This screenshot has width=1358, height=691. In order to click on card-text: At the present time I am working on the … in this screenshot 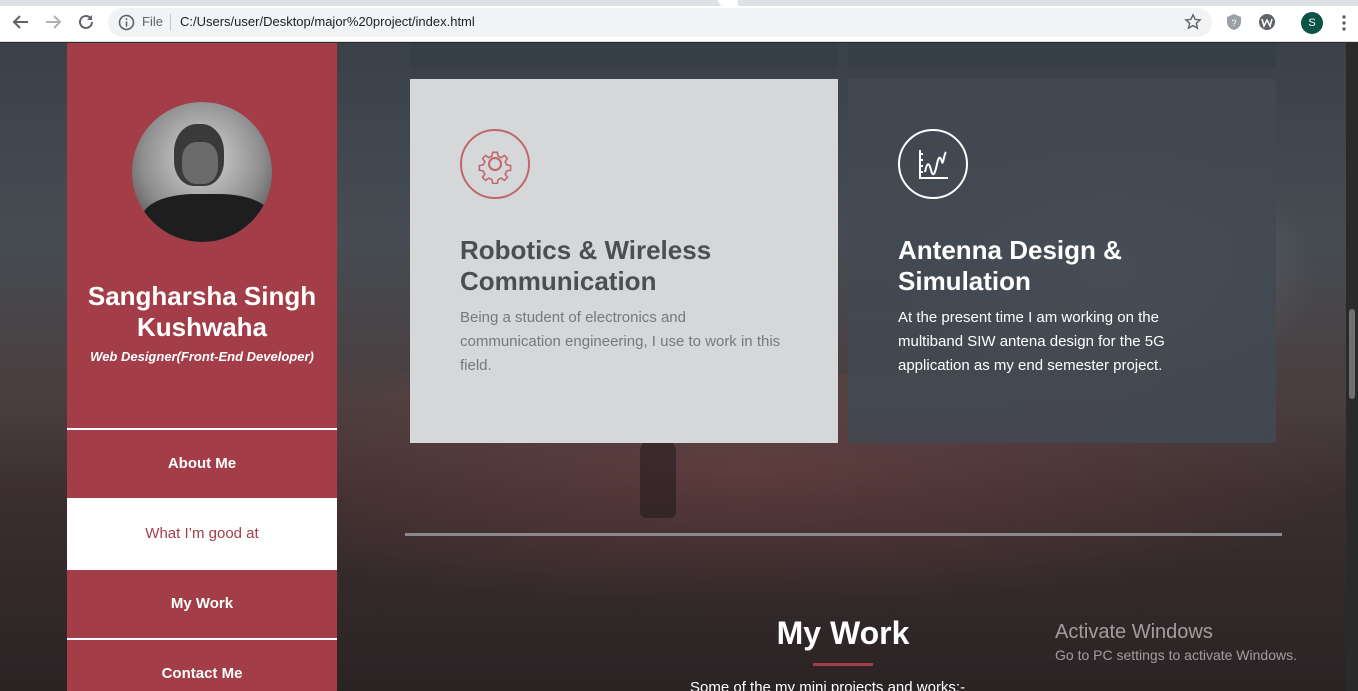, I will do `click(1031, 341)`.